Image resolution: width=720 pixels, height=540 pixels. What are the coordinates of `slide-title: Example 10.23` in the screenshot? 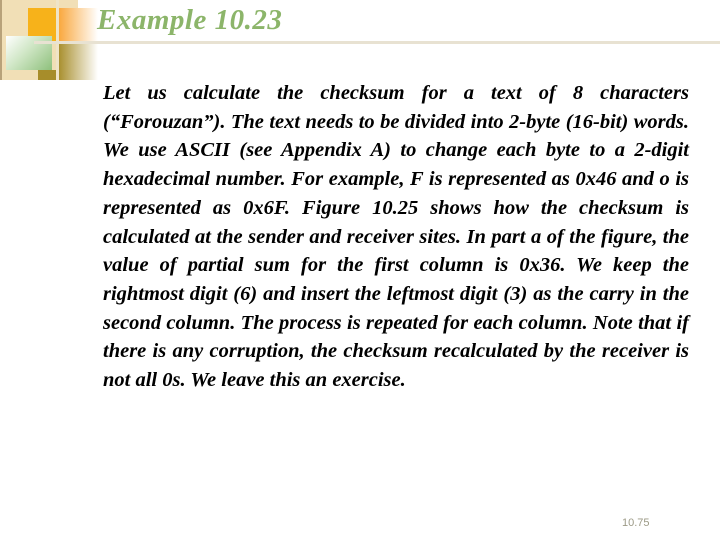 It's located at (190, 20).